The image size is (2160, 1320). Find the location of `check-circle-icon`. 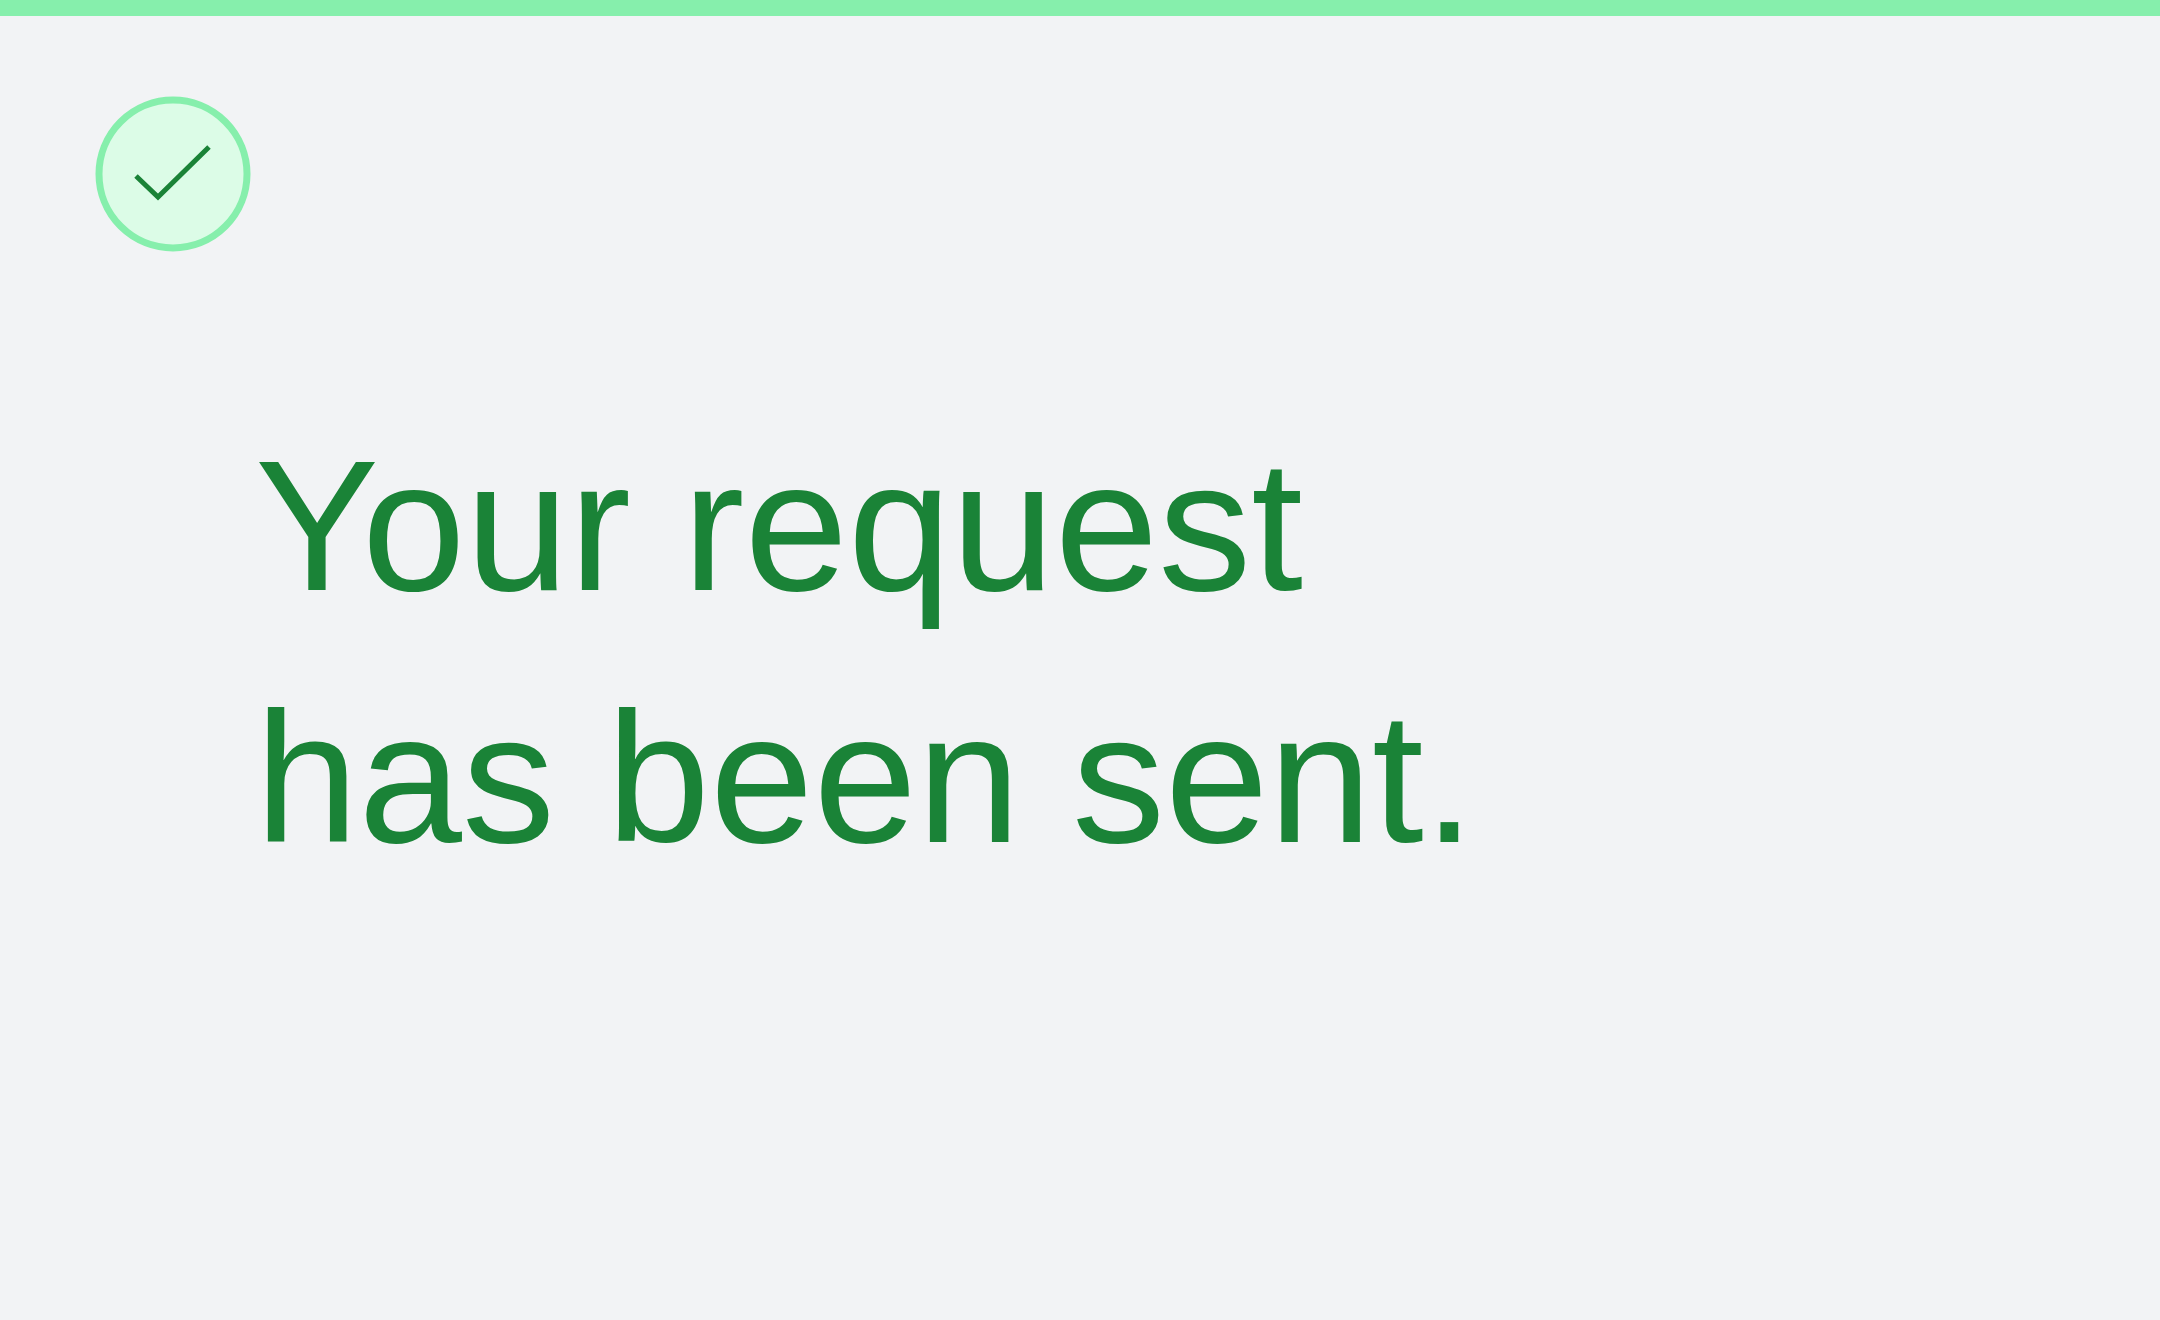

check-circle-icon is located at coordinates (173, 174).